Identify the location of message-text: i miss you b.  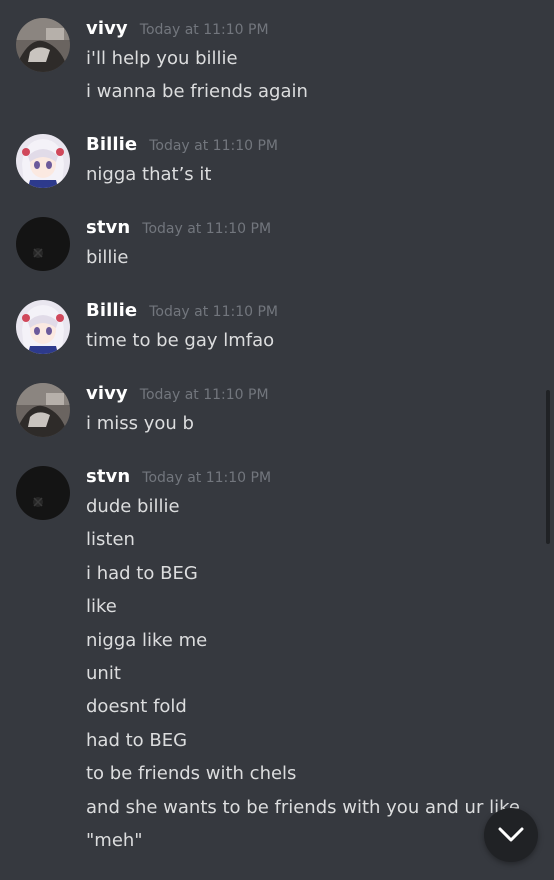
(140, 423).